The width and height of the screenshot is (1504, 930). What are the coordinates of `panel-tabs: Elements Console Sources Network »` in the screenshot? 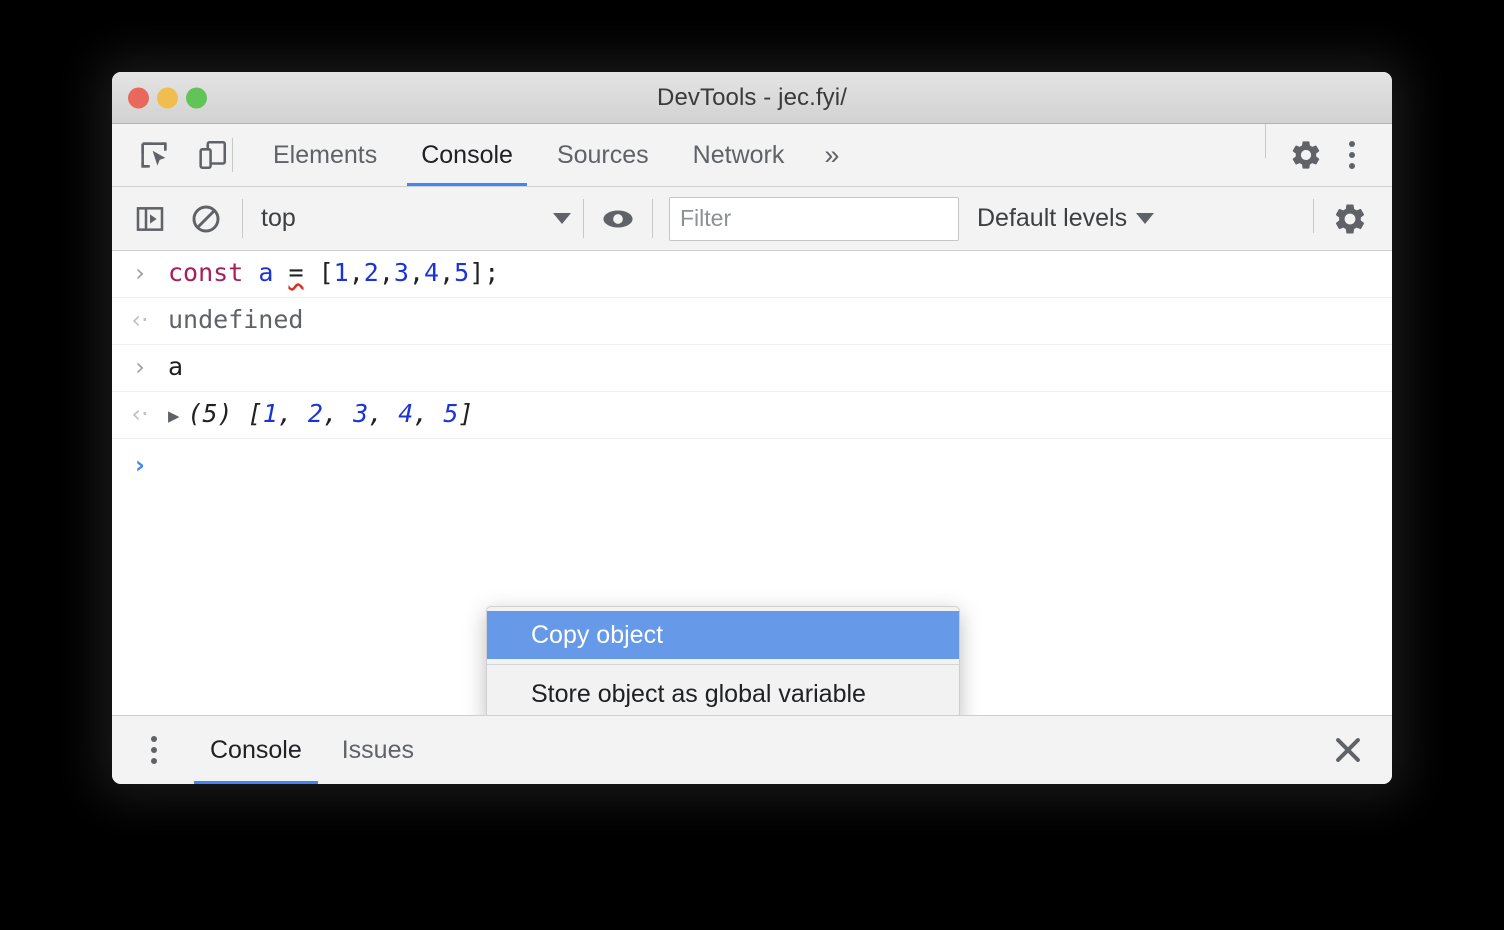 It's located at (554, 155).